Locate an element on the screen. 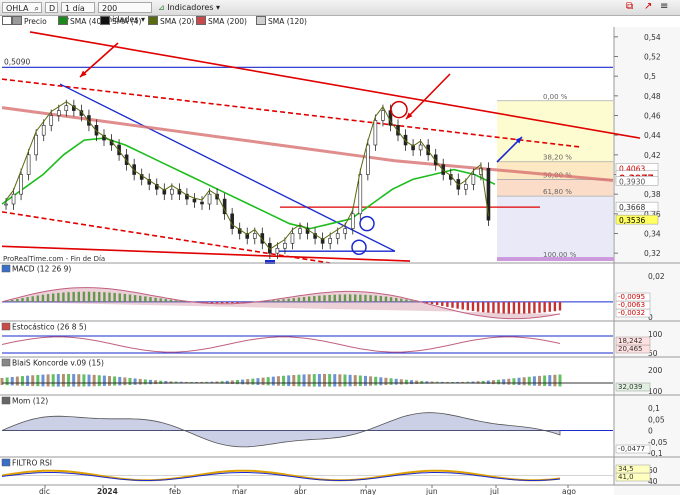 Image resolution: width=680 pixels, height=495 pixels. indicator-panel: BlaiS Koncorde v.09 (15)20010032,039 is located at coordinates (340, 376).